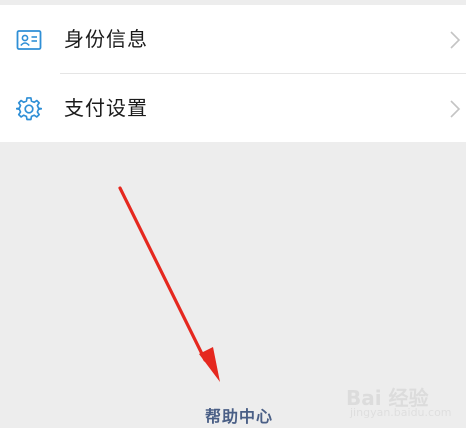 Image resolution: width=466 pixels, height=428 pixels. I want to click on help-center-link: 帮助中心, so click(233, 417).